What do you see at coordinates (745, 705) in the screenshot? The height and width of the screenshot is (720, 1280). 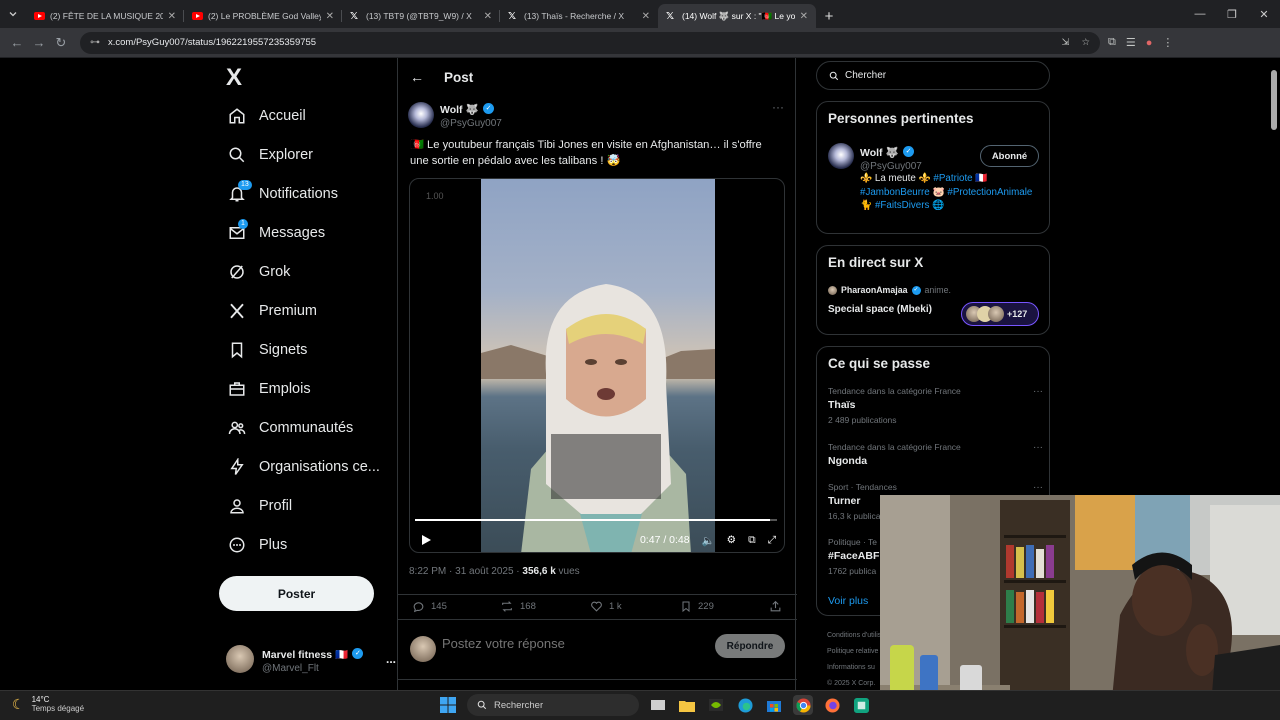 I see `edge-icon` at bounding box center [745, 705].